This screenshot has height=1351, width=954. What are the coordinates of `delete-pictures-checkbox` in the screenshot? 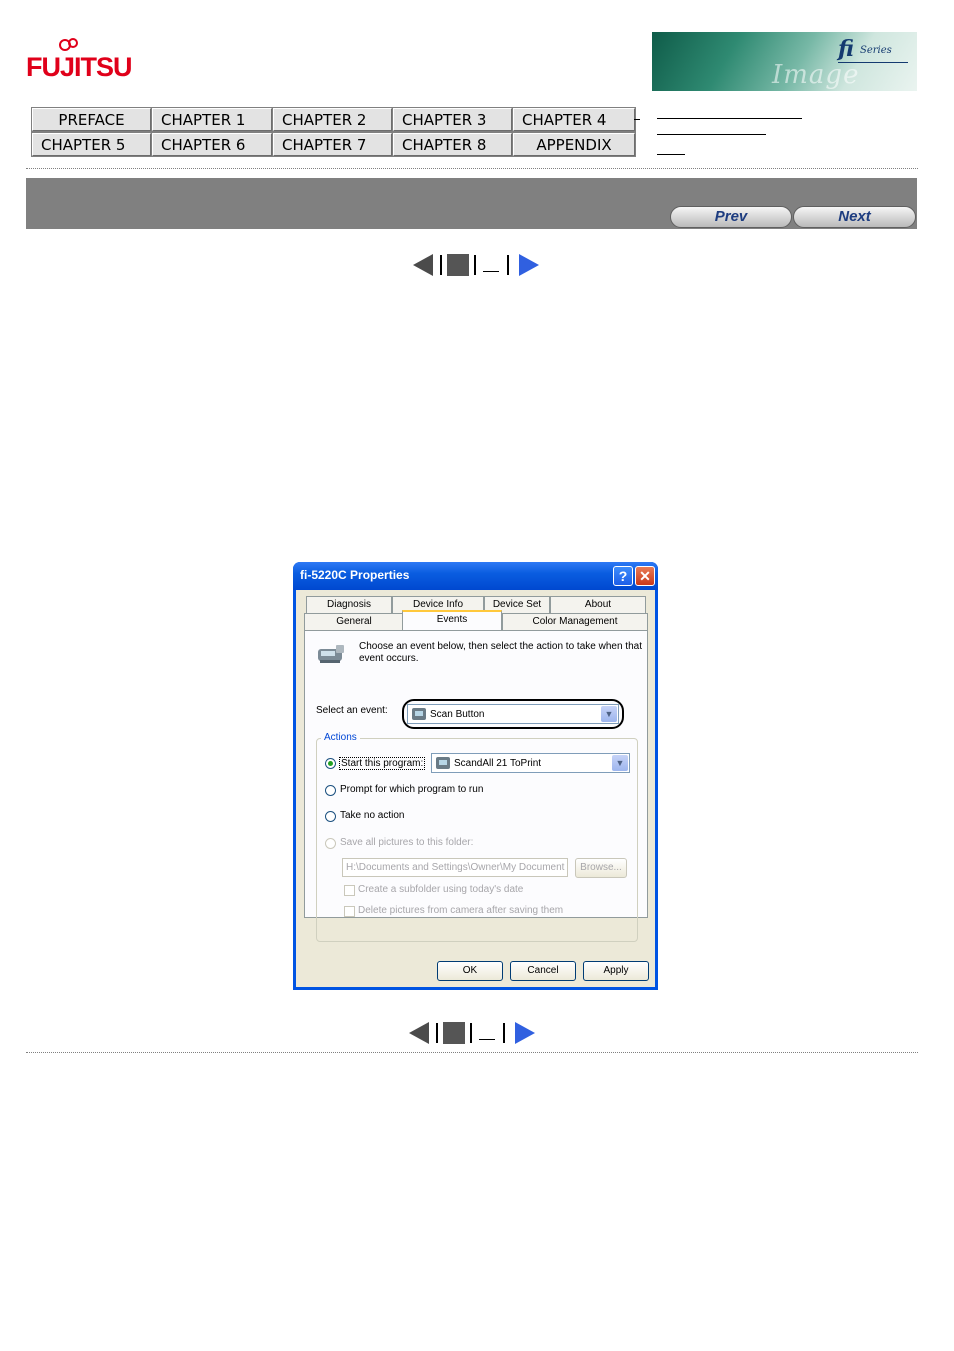 It's located at (349, 911).